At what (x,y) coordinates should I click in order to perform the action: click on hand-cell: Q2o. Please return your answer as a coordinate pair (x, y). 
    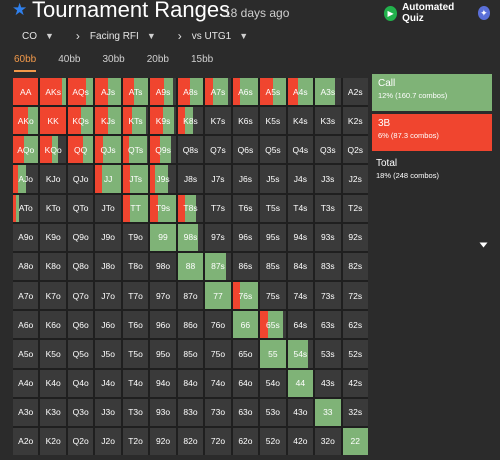
    Looking at the image, I should click on (80, 441).